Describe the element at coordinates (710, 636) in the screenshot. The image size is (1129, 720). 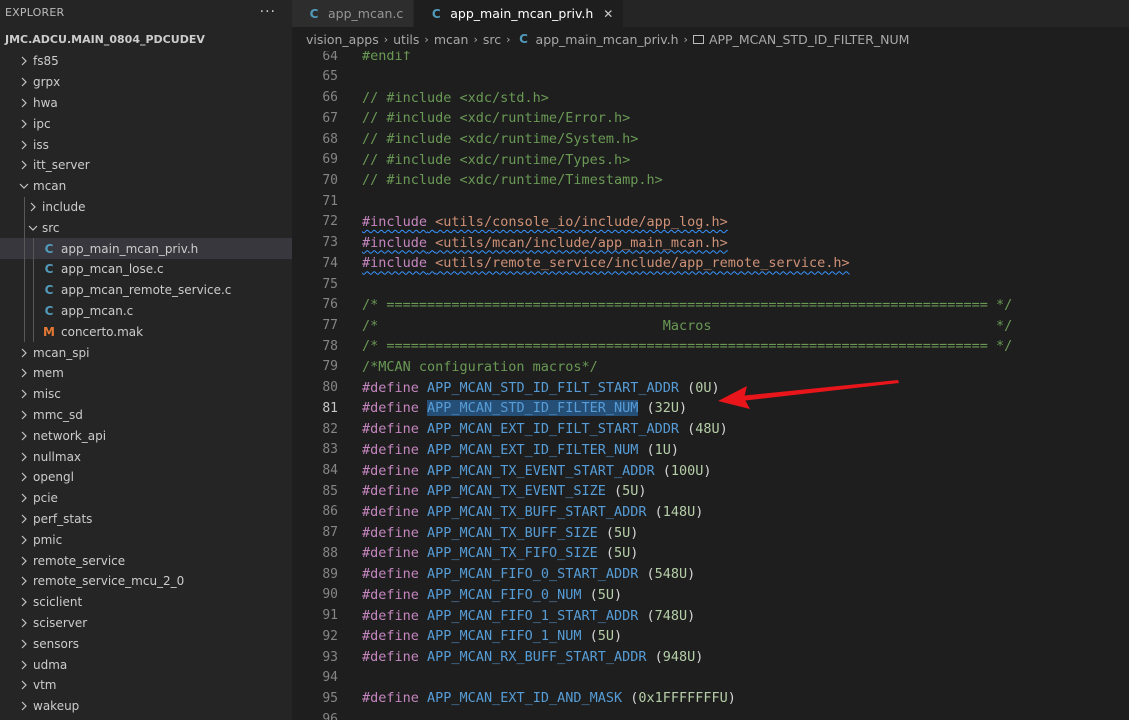
I see `code-line: 92 #define APP_MCAN_FIFO_1_NUM (5U)` at that location.